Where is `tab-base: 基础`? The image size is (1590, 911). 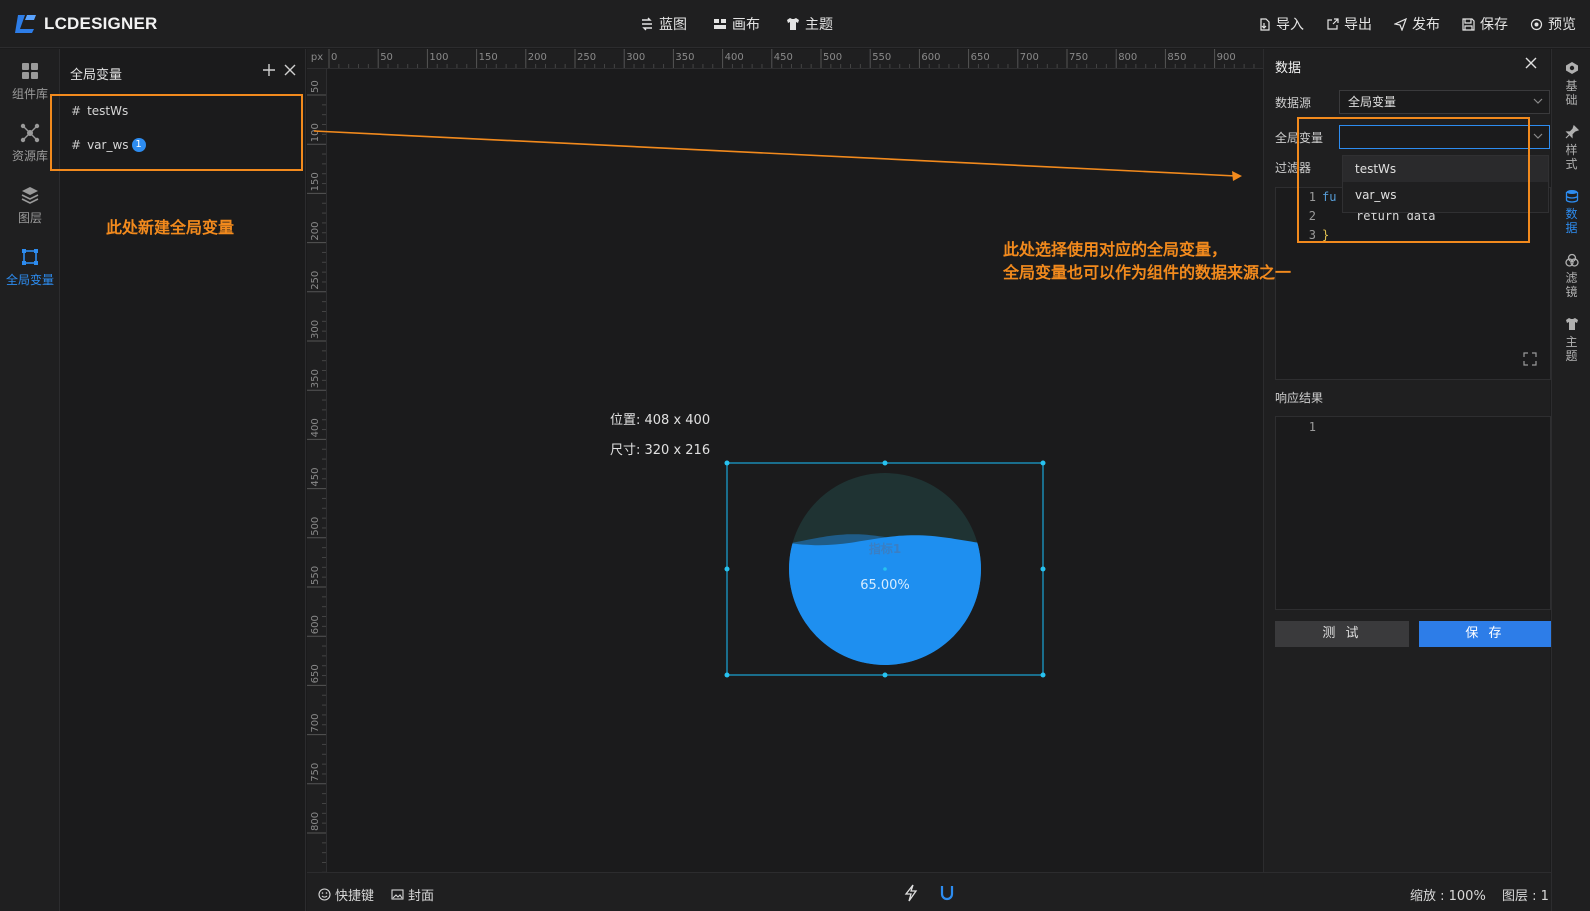
tab-base: 基础 is located at coordinates (1571, 84).